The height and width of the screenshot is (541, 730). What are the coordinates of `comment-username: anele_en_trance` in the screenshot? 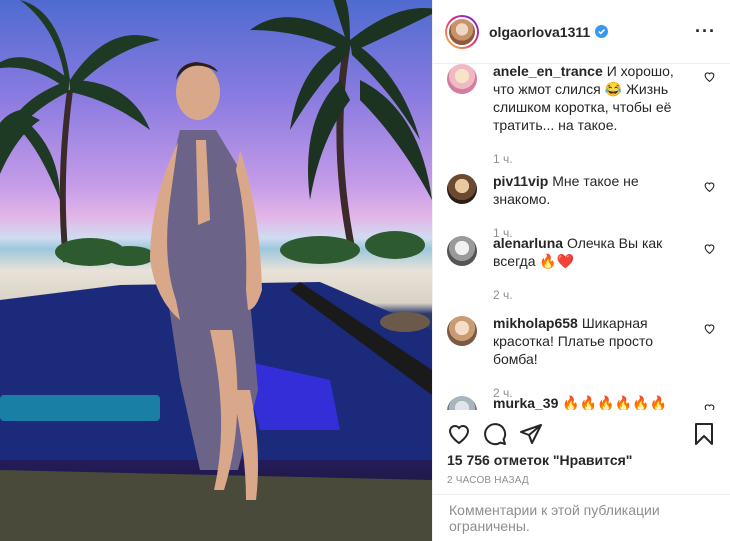 It's located at (548, 71).